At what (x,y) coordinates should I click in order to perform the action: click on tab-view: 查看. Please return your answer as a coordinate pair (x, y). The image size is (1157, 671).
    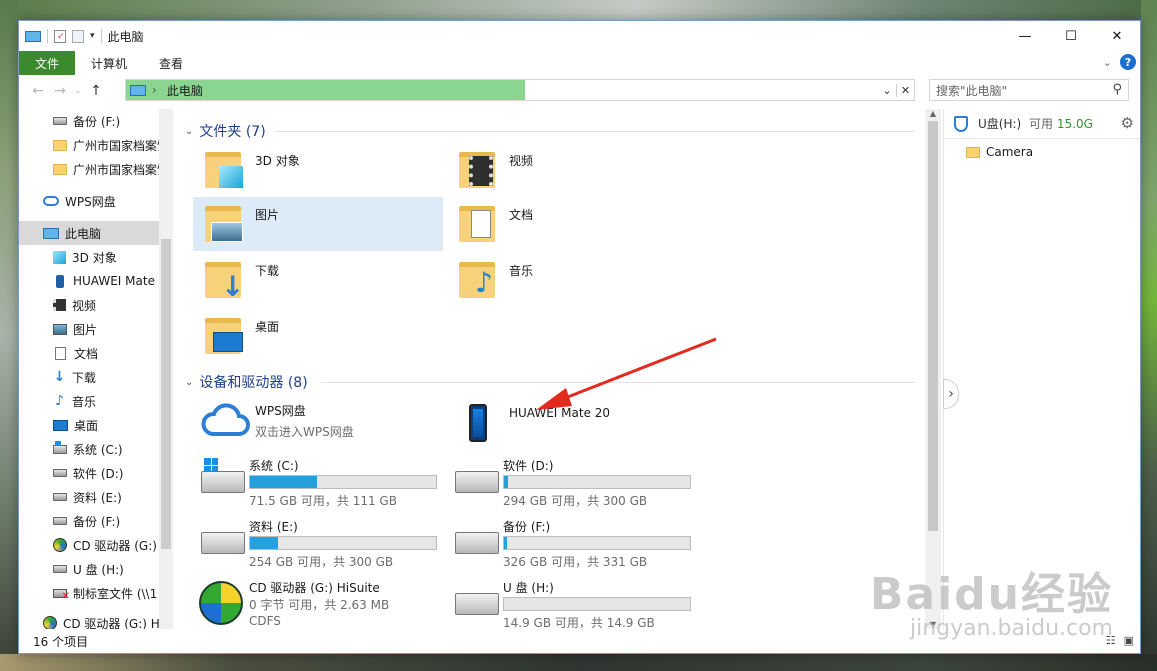
    Looking at the image, I should click on (171, 63).